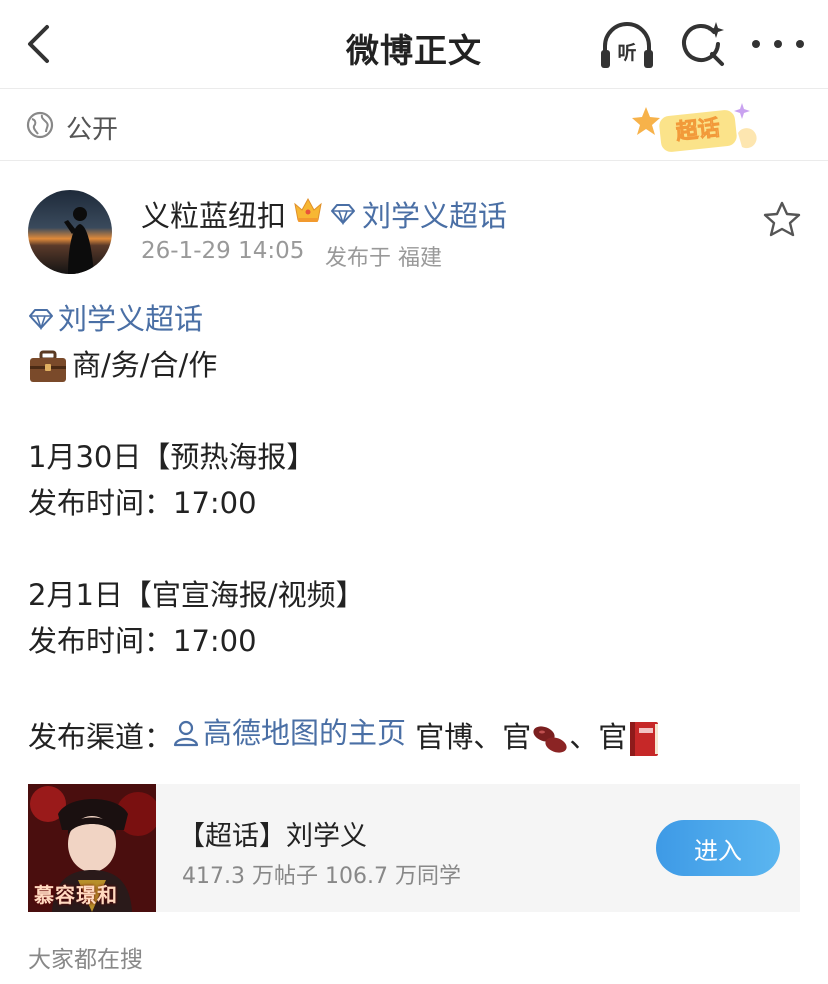 The width and height of the screenshot is (828, 984). What do you see at coordinates (626, 52) in the screenshot?
I see `listen-label: 听` at bounding box center [626, 52].